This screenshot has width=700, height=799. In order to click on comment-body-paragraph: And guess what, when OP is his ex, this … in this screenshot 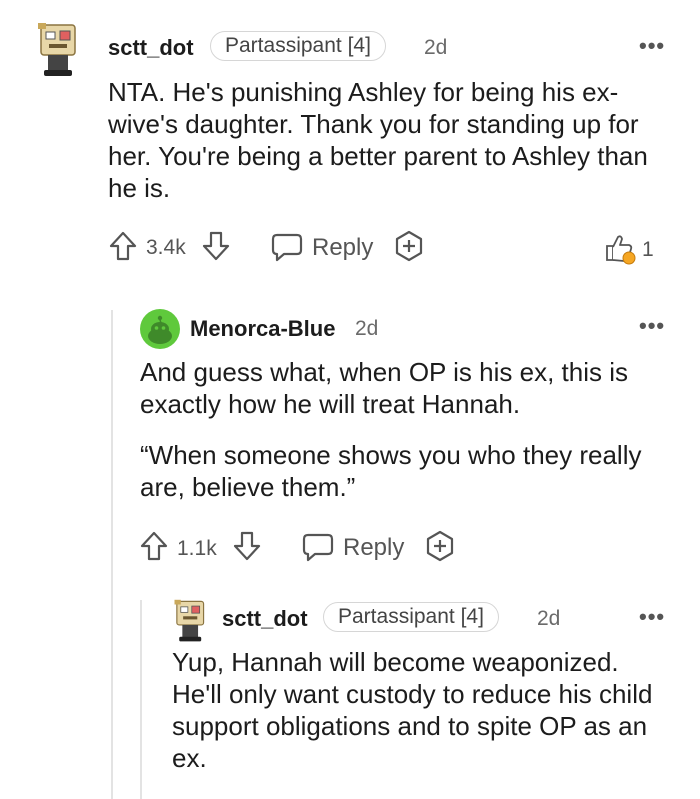, I will do `click(384, 388)`.